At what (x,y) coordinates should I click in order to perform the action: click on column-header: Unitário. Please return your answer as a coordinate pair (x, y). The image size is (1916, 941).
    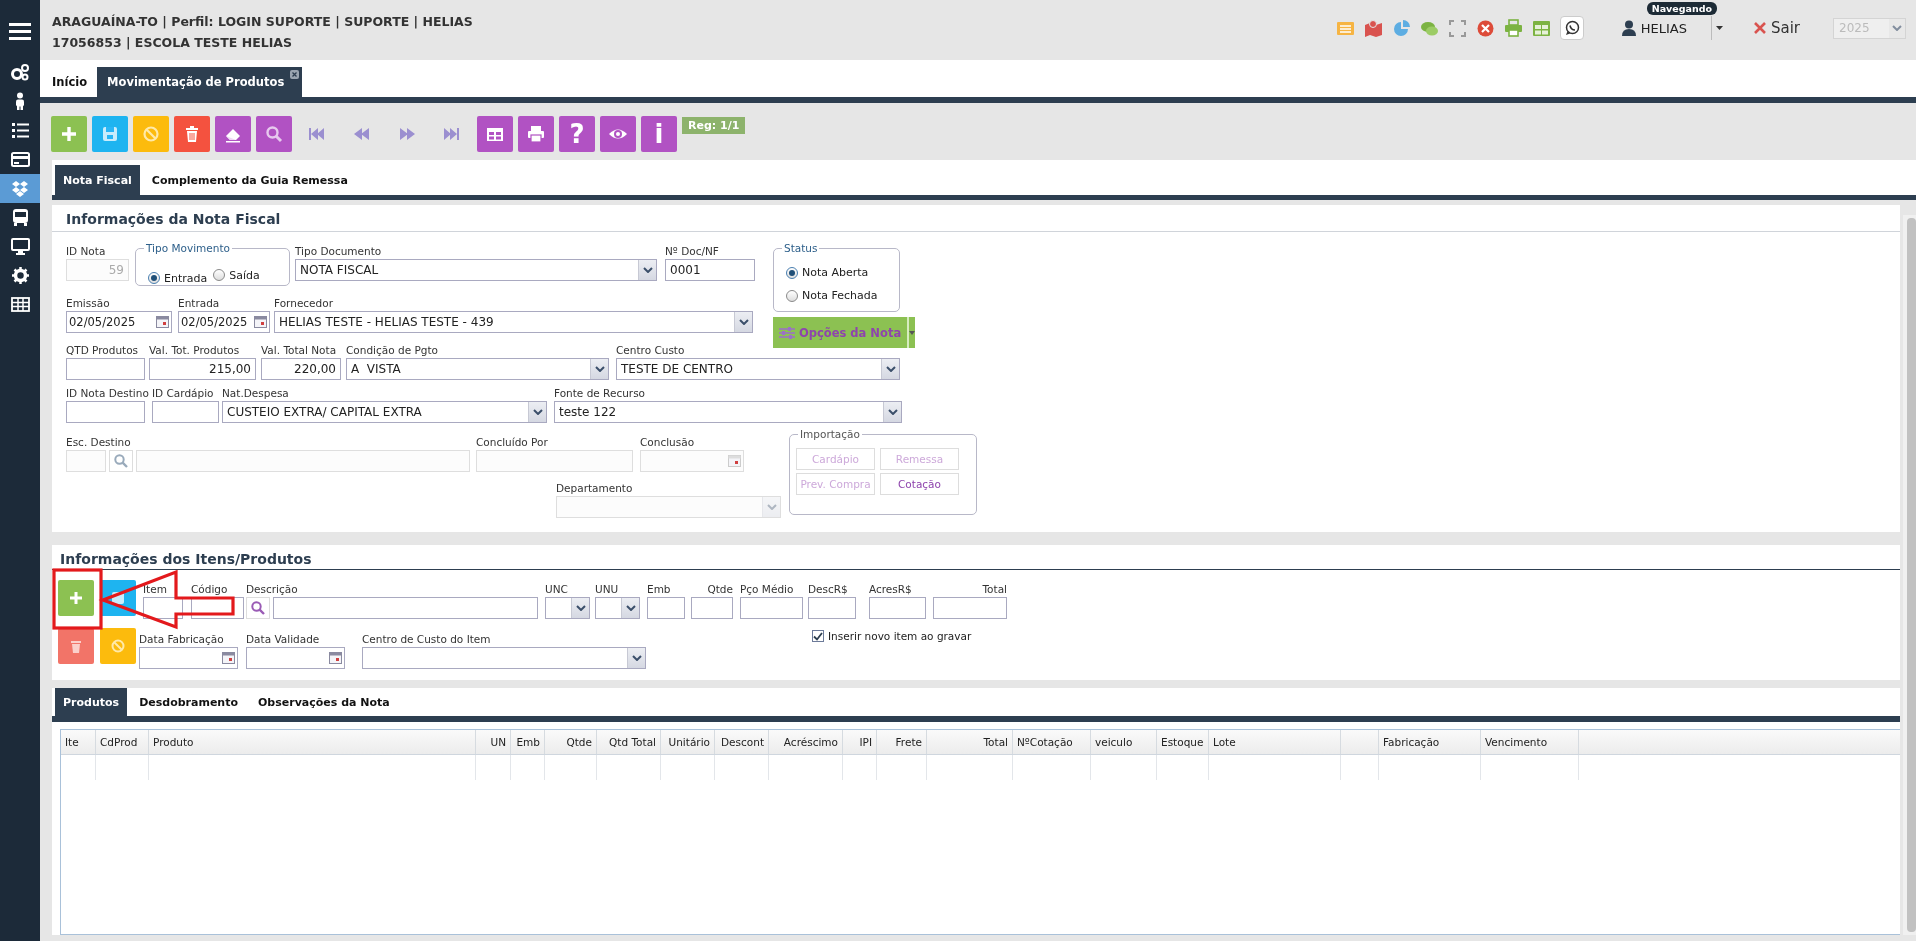
    Looking at the image, I should click on (688, 742).